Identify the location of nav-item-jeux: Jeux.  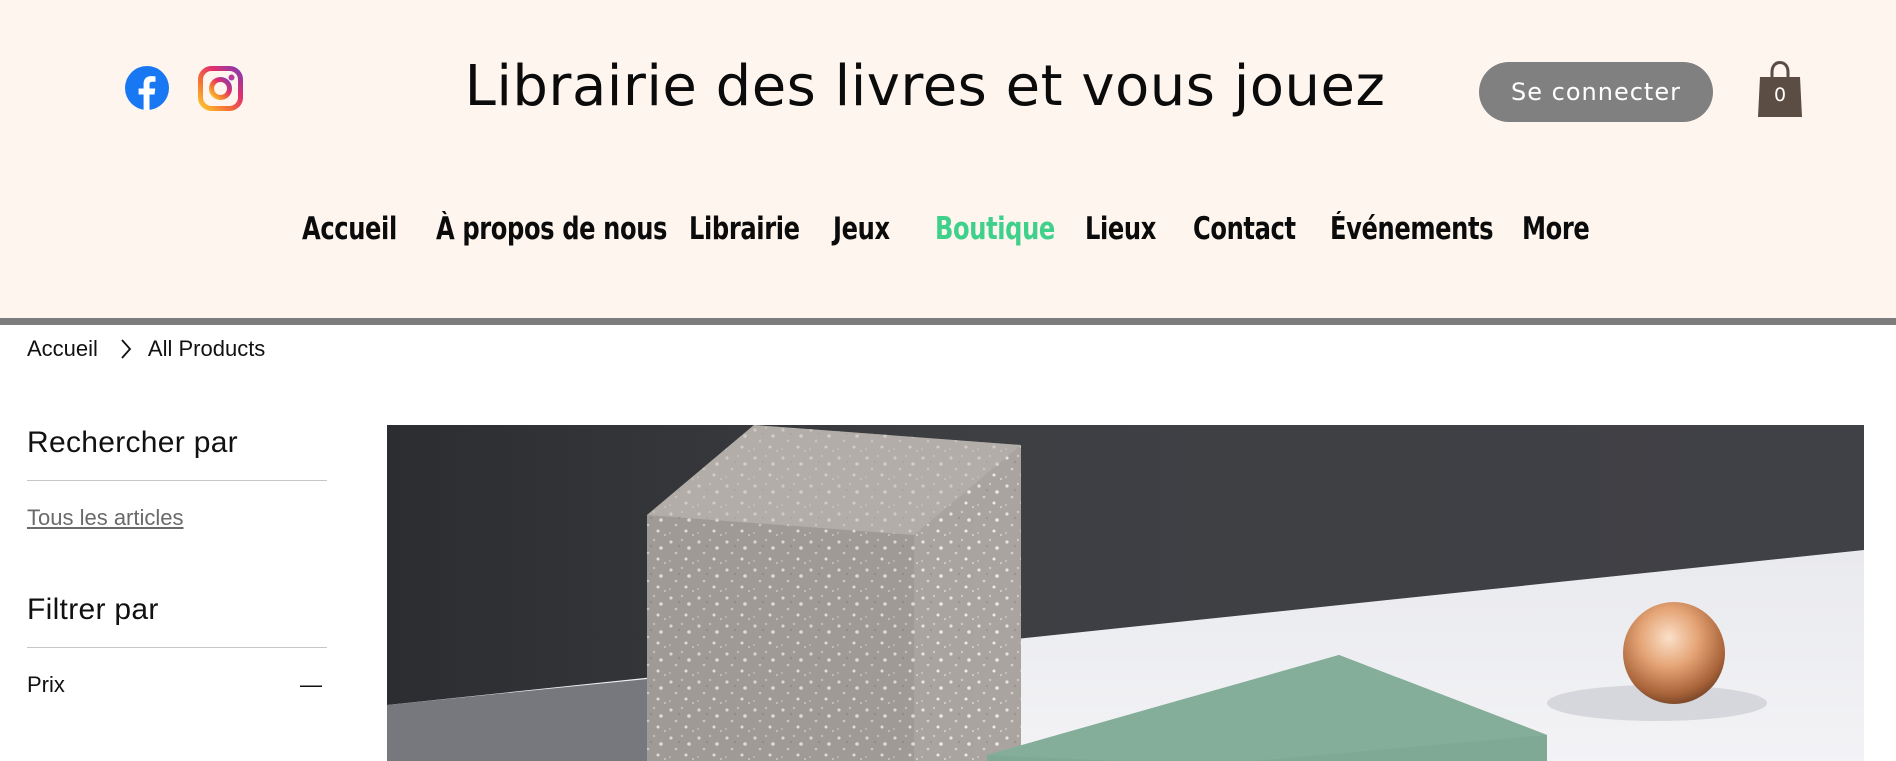
(861, 229).